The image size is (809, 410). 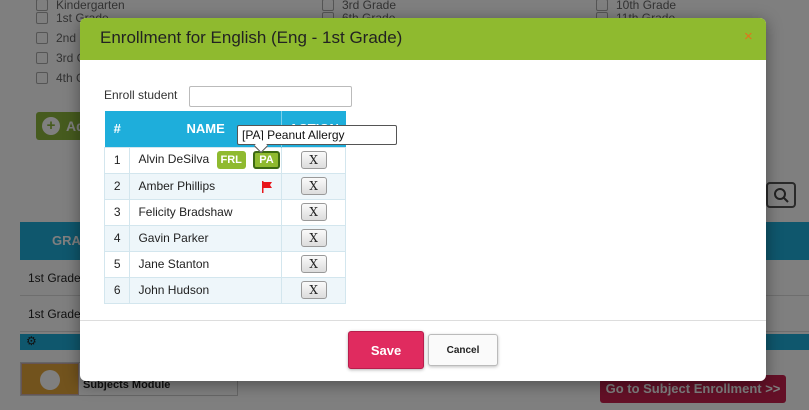 I want to click on student-number: 5, so click(x=117, y=264).